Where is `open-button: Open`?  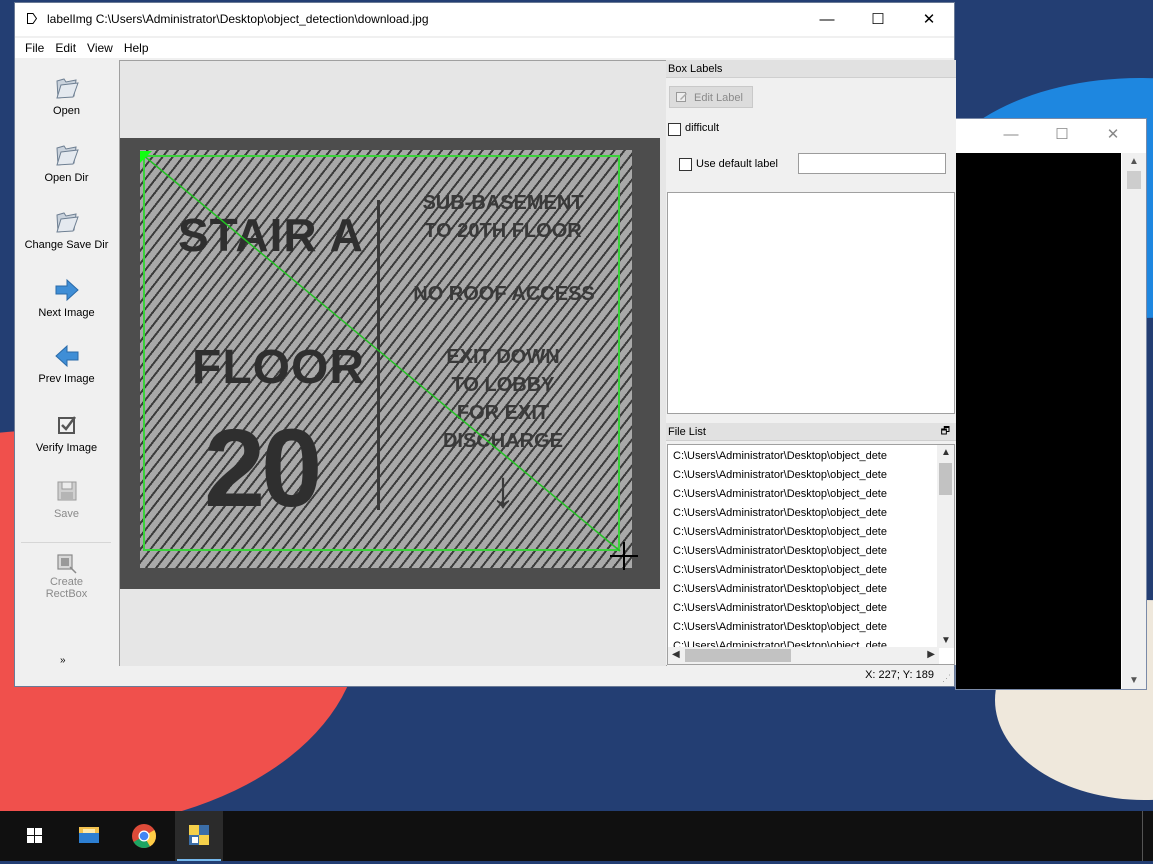
open-button: Open is located at coordinates (66, 96).